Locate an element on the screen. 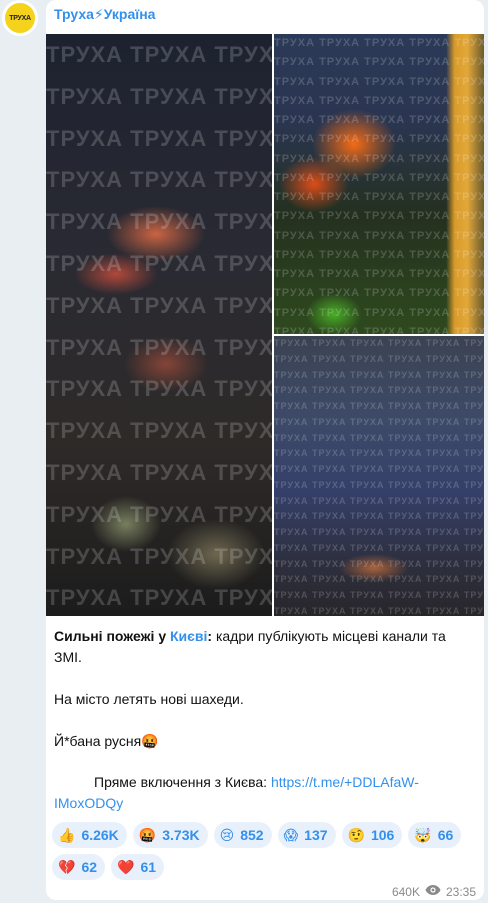  reaction-emoji: ❤️ is located at coordinates (126, 866).